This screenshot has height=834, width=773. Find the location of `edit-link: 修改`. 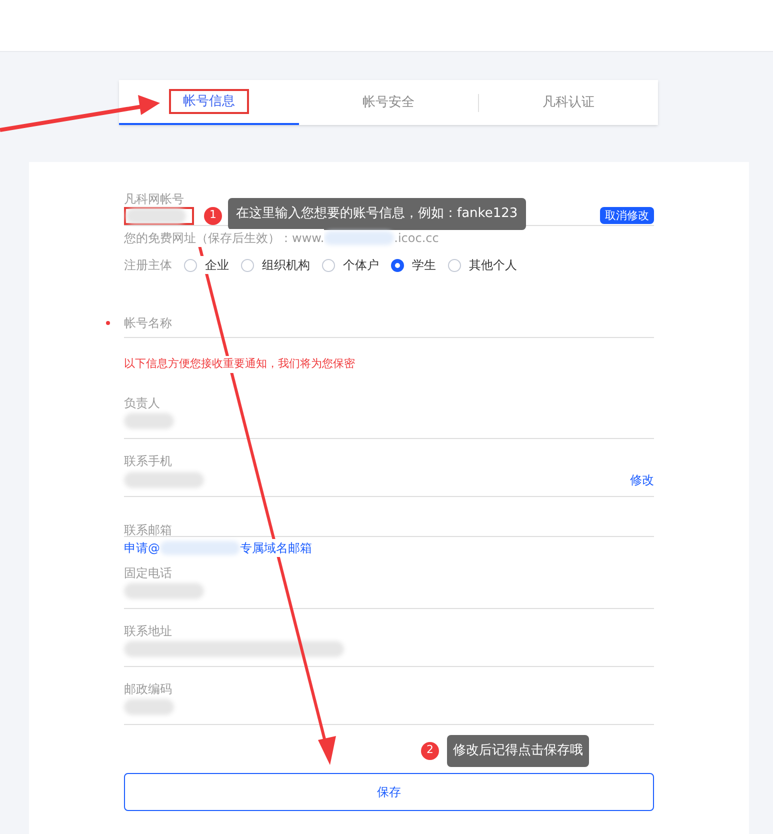

edit-link: 修改 is located at coordinates (642, 479).